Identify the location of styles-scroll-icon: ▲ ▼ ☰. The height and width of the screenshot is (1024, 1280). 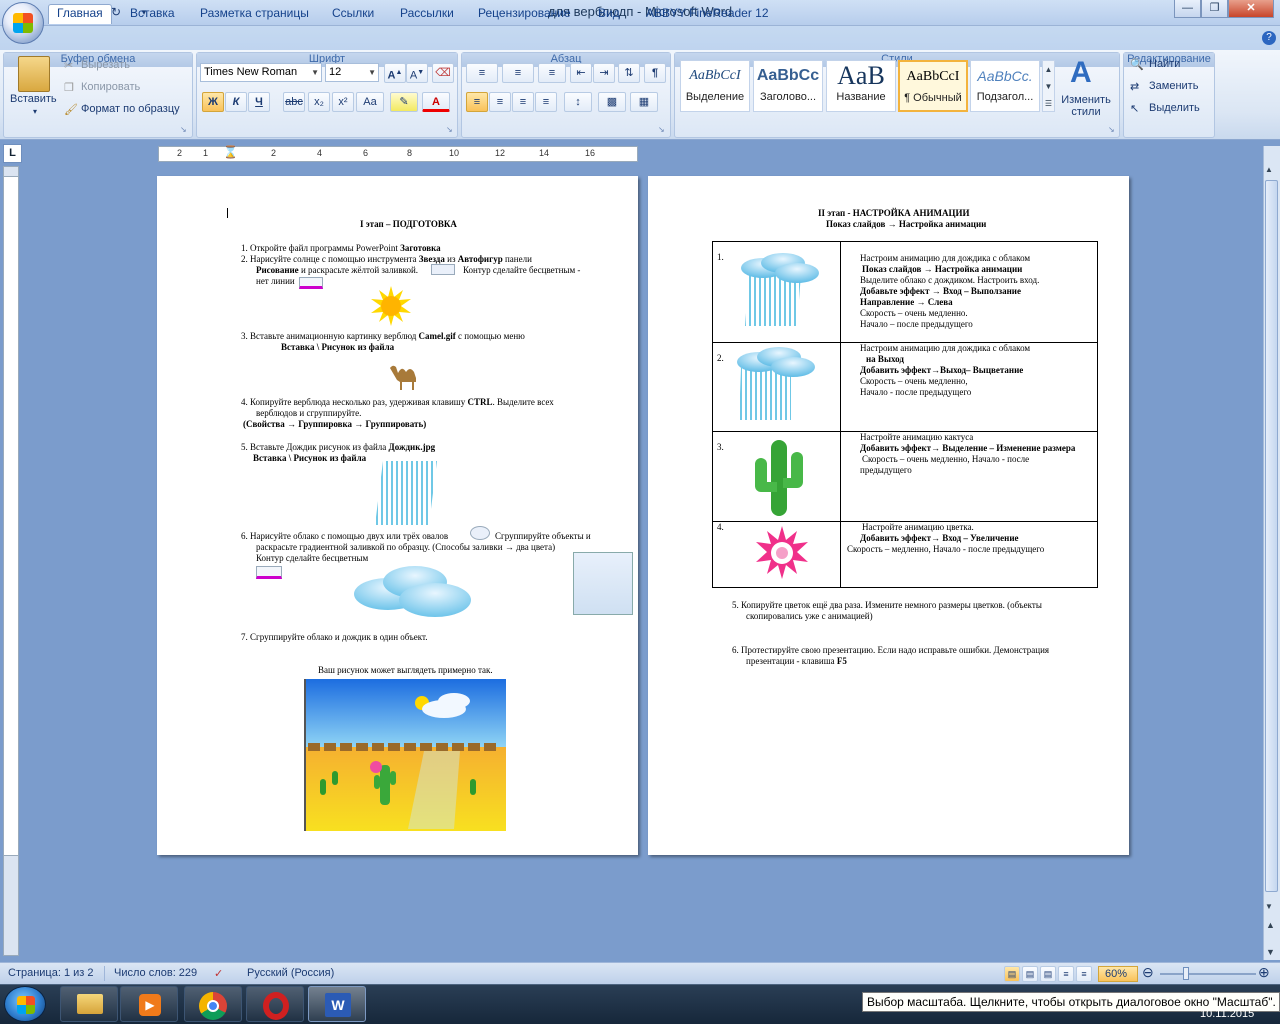
(1048, 86).